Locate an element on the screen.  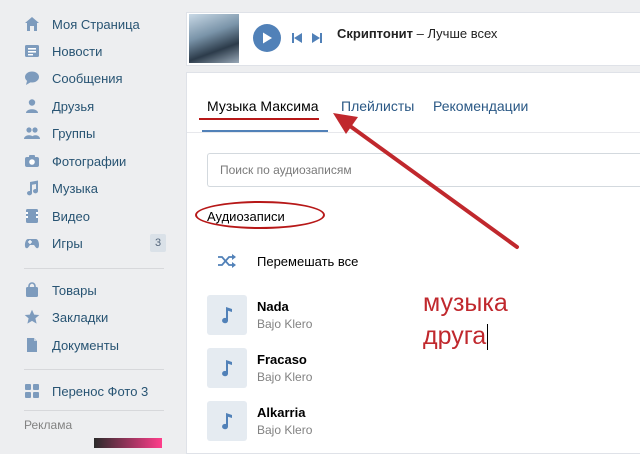
ad-label: Реклама is located at coordinates (48, 425).